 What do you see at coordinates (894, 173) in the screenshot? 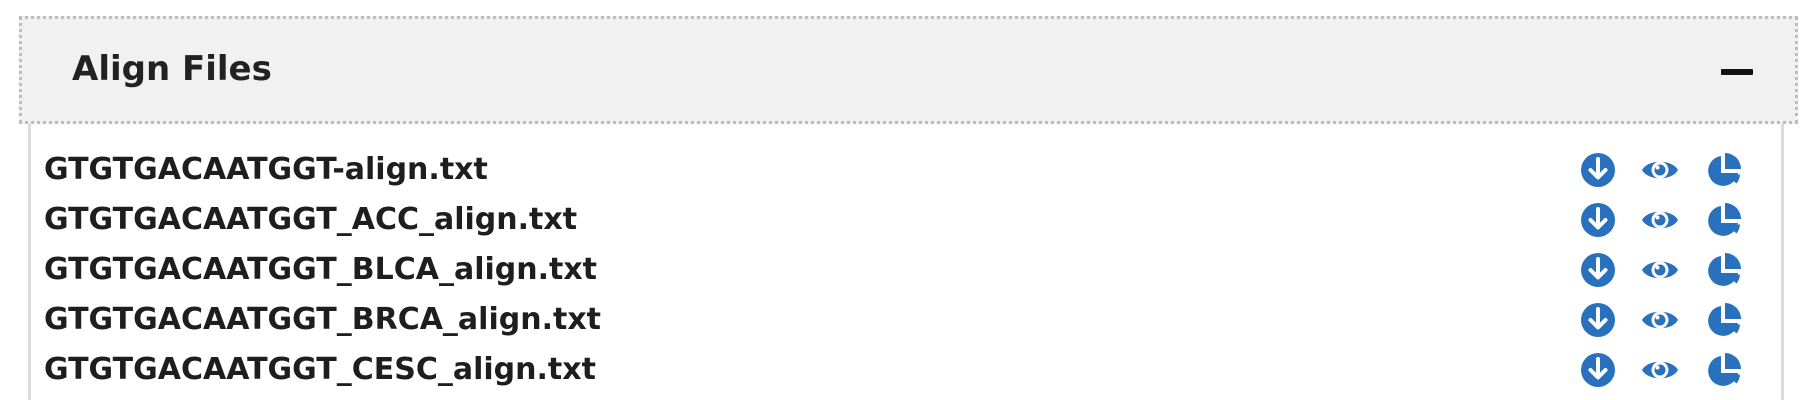
I see `file-row: GTGTGACAATGGT-align.txt` at bounding box center [894, 173].